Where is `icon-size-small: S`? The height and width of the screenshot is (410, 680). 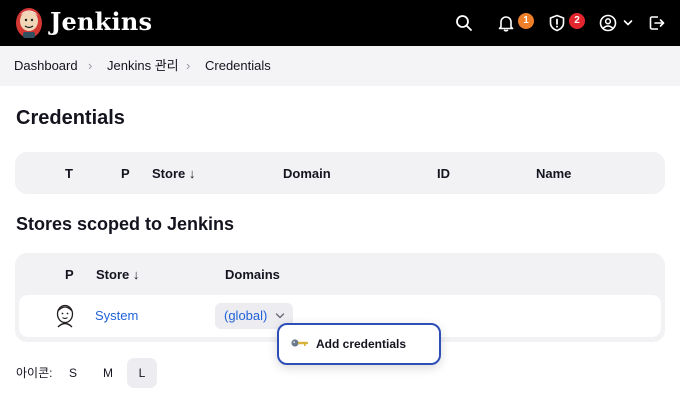
icon-size-small: S is located at coordinates (73, 373).